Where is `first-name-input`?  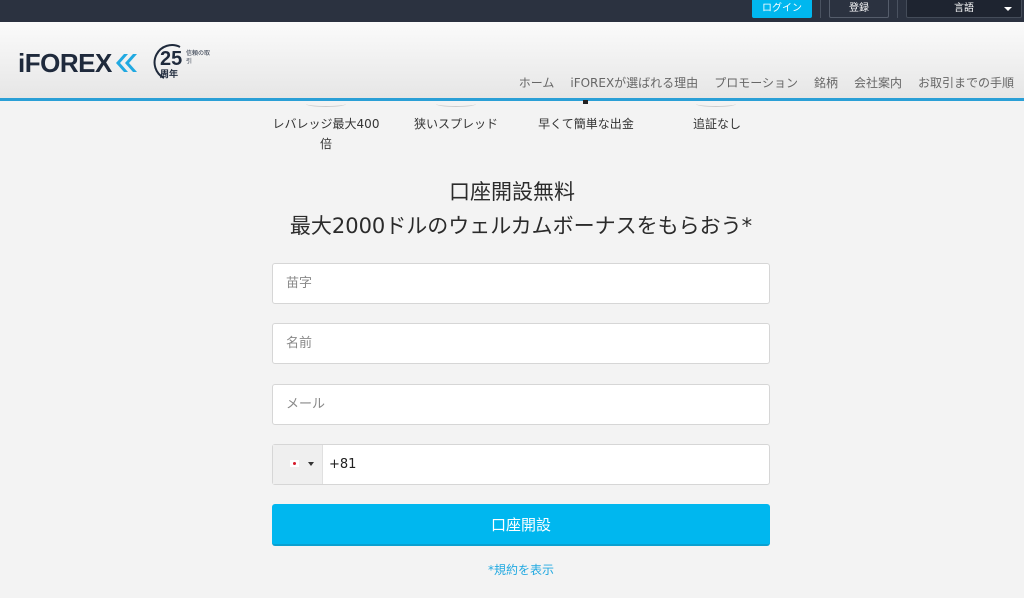
first-name-input is located at coordinates (521, 343).